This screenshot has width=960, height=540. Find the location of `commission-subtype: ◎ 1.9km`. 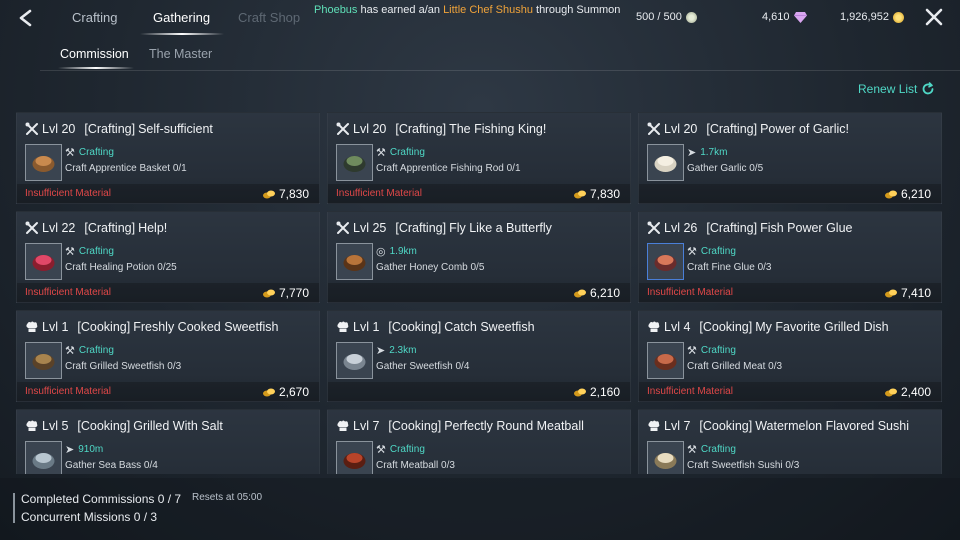

commission-subtype: ◎ 1.9km is located at coordinates (396, 251).